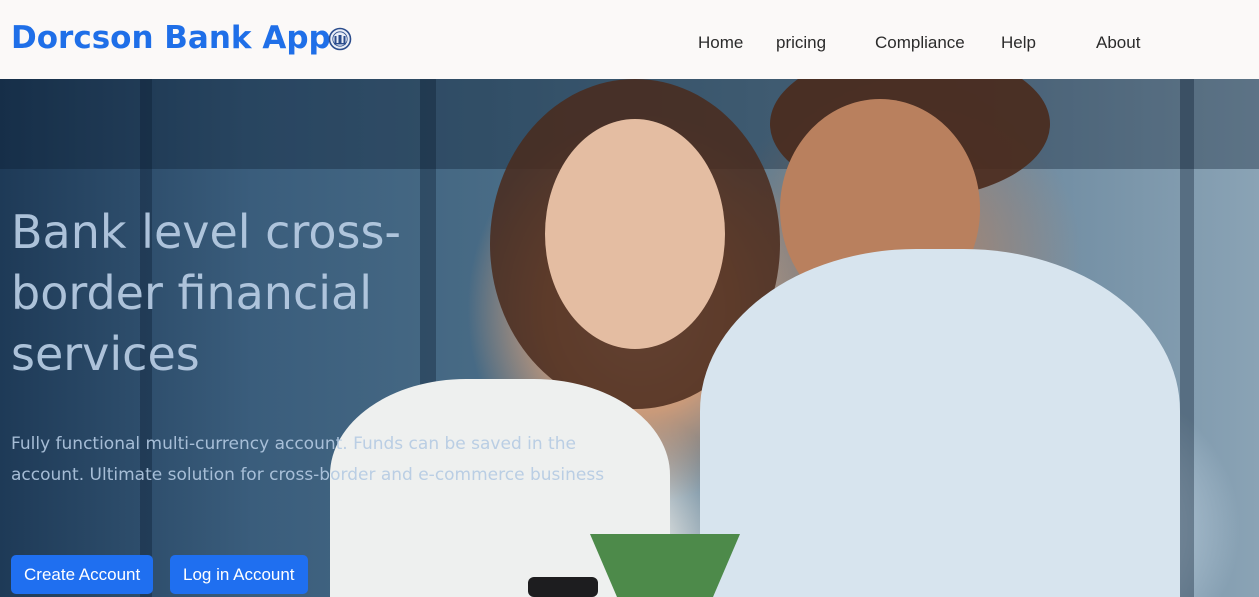  What do you see at coordinates (1118, 43) in the screenshot?
I see `nav-link-about: About` at bounding box center [1118, 43].